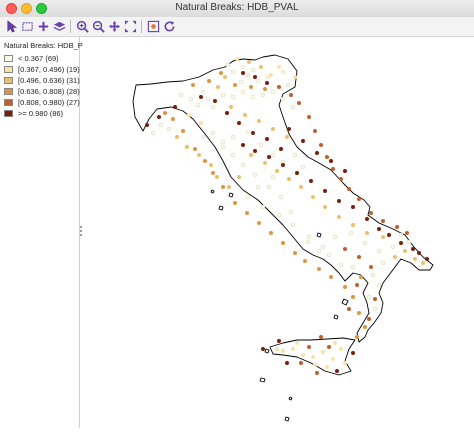  I want to click on full-extent-icon, so click(130, 26).